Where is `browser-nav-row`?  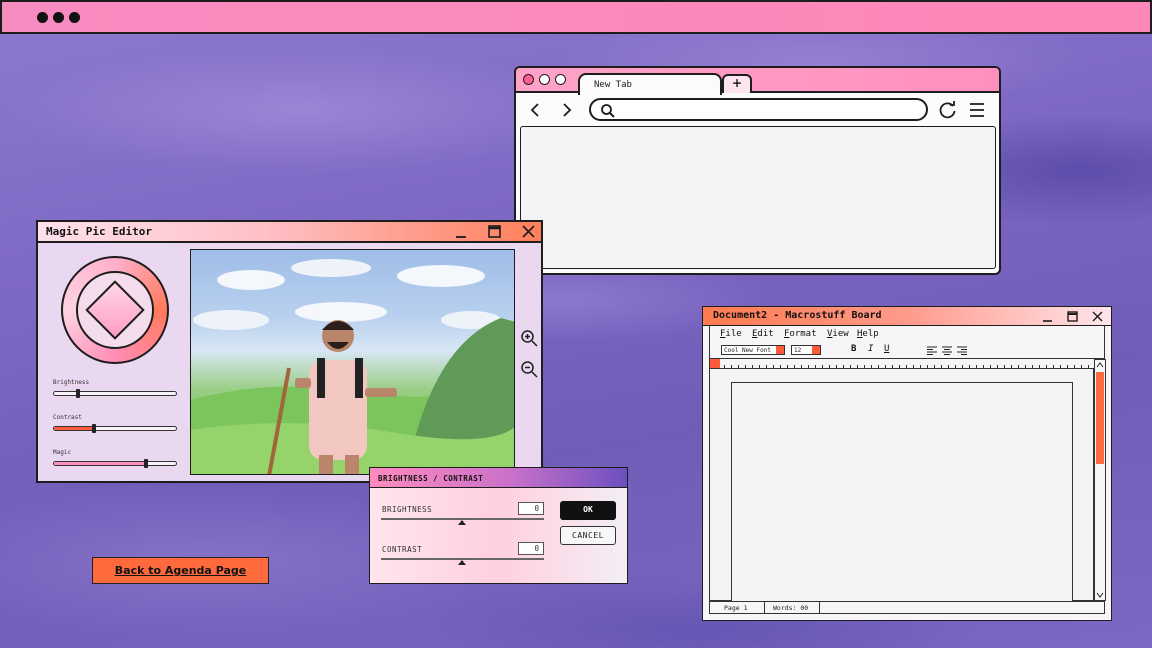
browser-nav-row is located at coordinates (757, 110).